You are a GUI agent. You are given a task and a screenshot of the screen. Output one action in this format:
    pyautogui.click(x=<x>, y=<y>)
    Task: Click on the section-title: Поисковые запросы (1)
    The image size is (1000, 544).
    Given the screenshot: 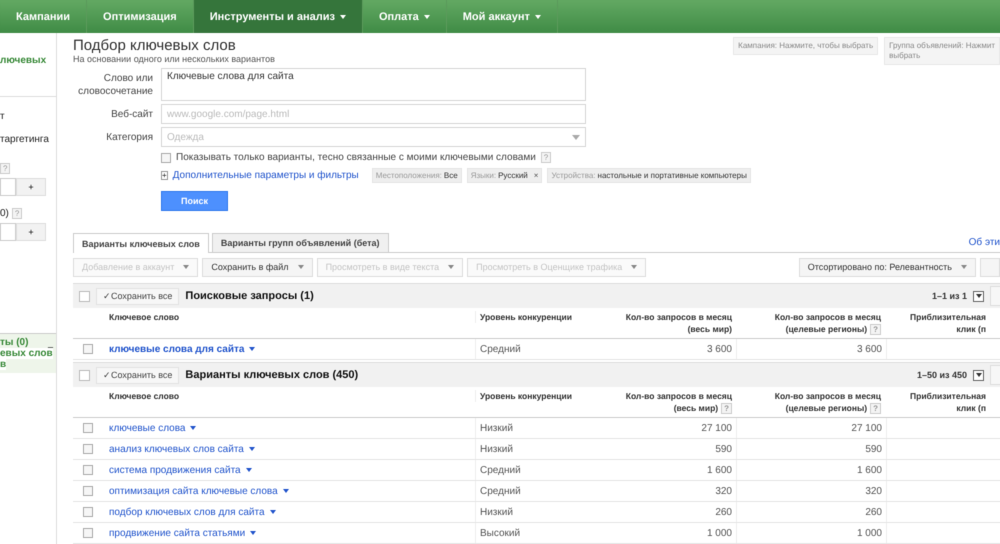 What is the action you would take?
    pyautogui.click(x=249, y=296)
    